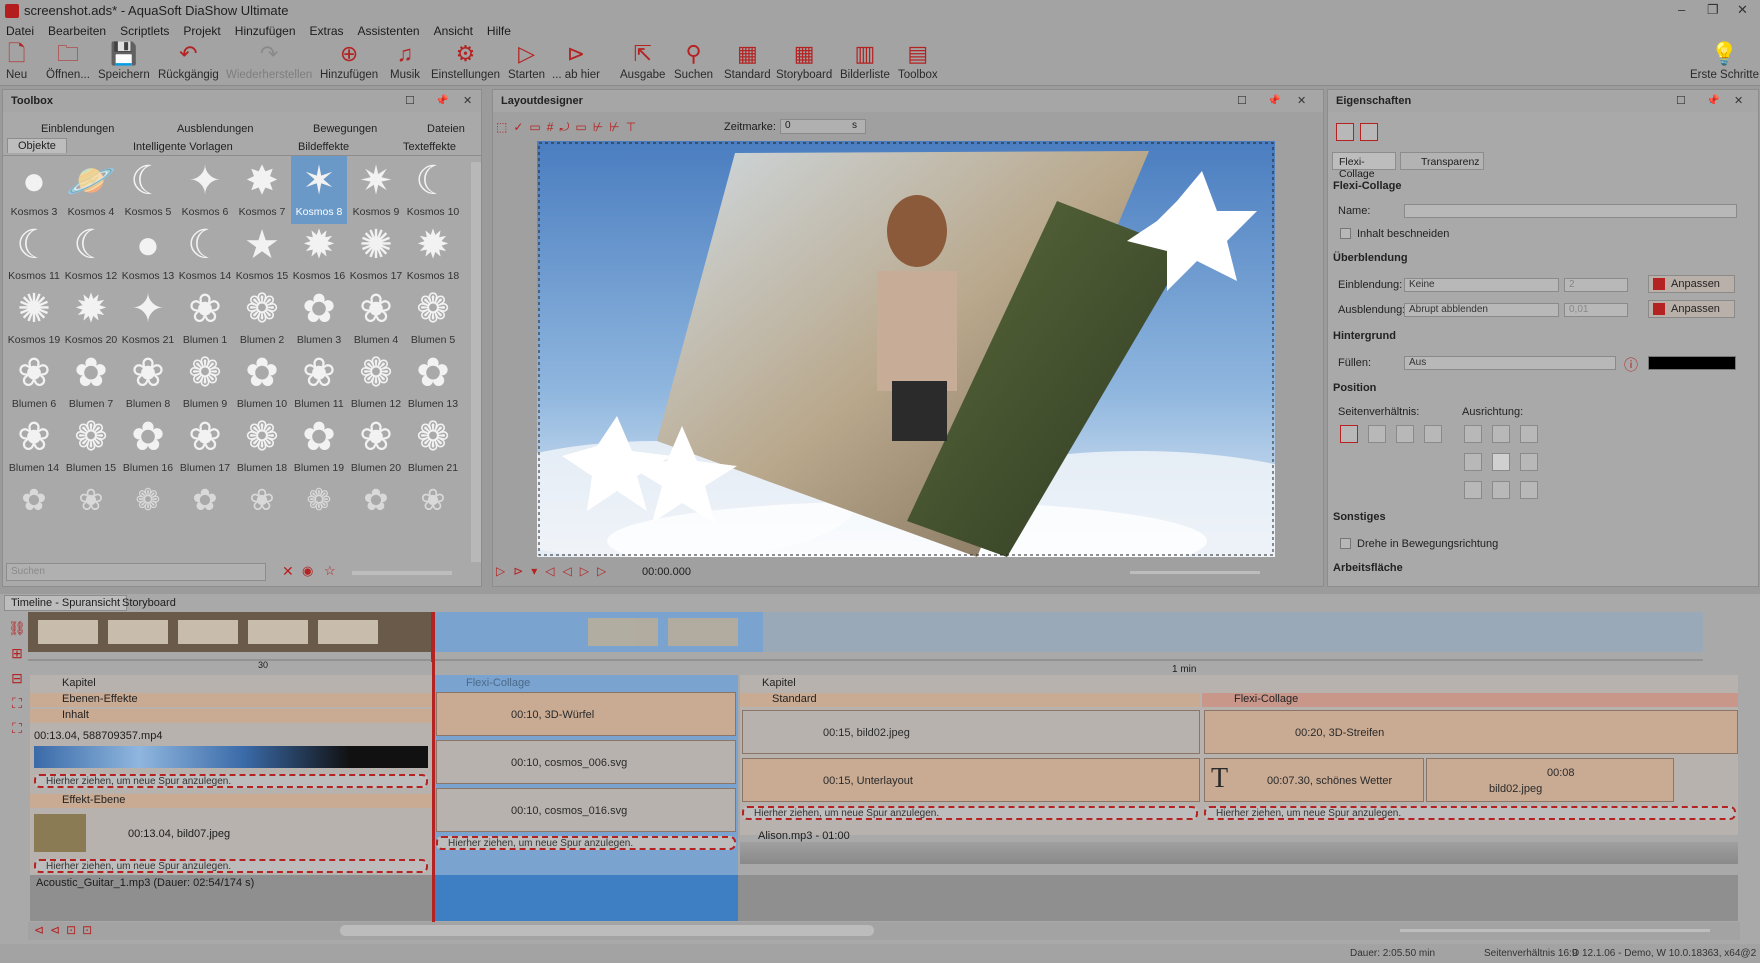 The image size is (1760, 963). I want to click on cosmos6-clip: 00:10, cosmos_006.svg, so click(586, 762).